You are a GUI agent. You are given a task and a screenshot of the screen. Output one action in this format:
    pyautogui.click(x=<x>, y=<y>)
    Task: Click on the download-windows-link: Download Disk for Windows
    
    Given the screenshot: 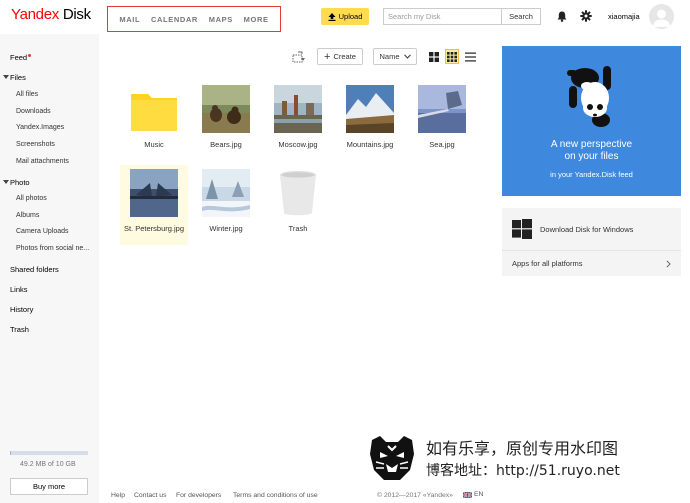 What is the action you would take?
    pyautogui.click(x=591, y=229)
    